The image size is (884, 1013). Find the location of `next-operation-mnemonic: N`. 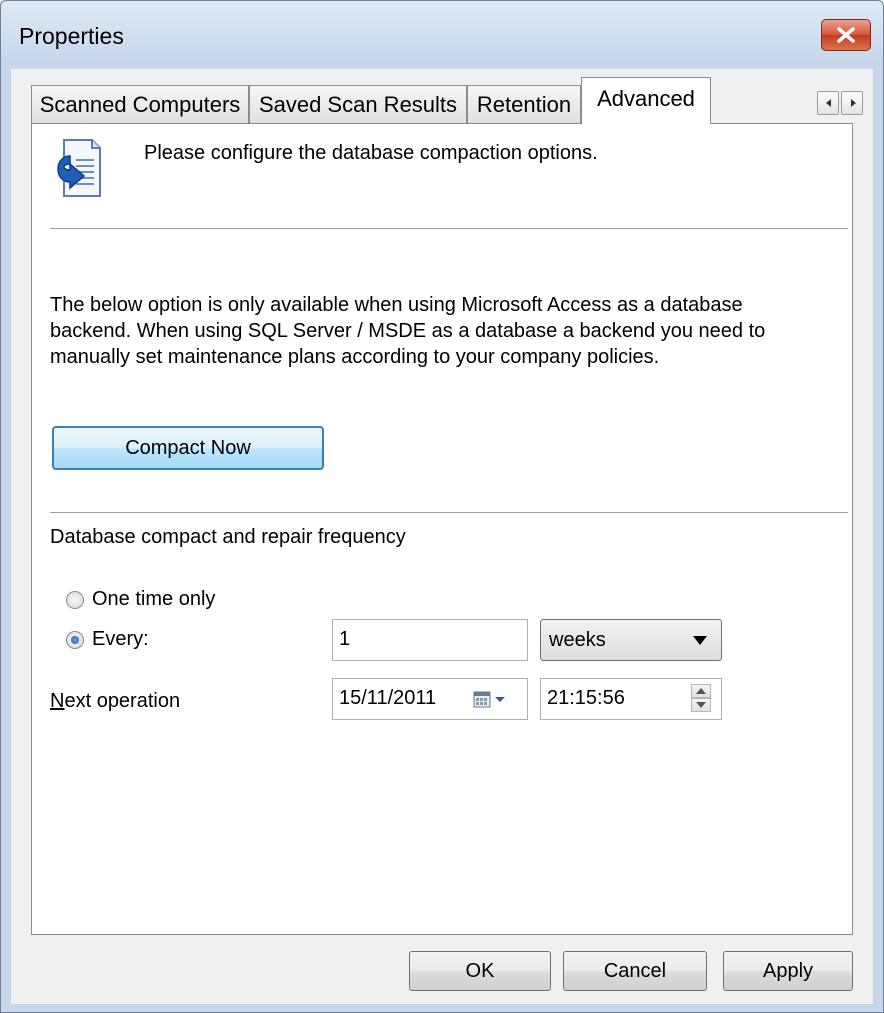

next-operation-mnemonic: N is located at coordinates (57, 701).